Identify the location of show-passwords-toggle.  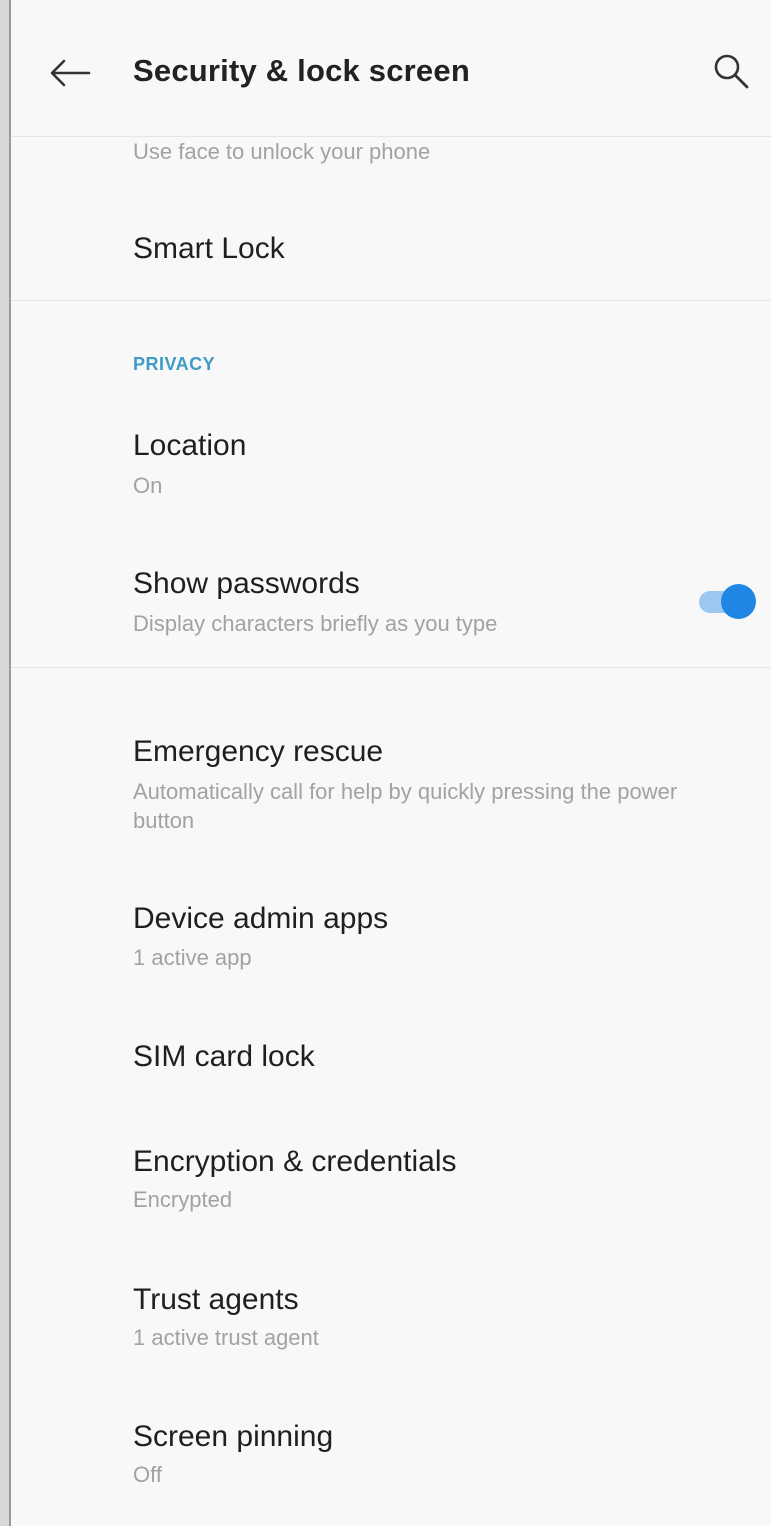
(726, 601).